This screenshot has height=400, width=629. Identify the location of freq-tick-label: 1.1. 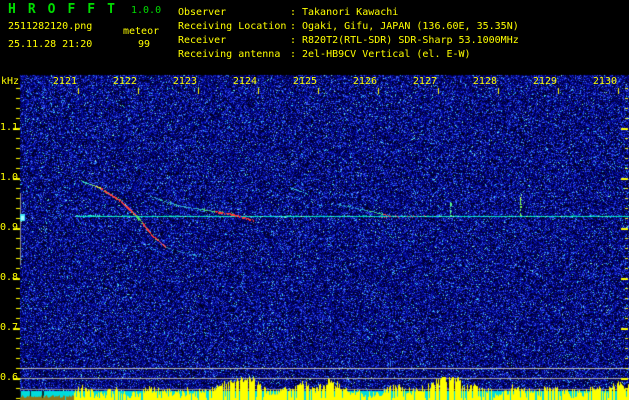
(9, 127).